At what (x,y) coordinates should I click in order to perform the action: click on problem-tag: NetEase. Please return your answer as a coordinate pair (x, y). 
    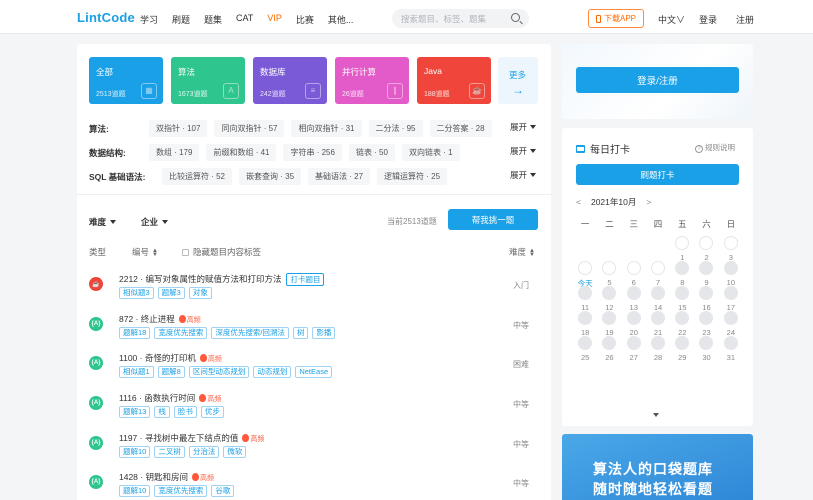
    Looking at the image, I should click on (314, 372).